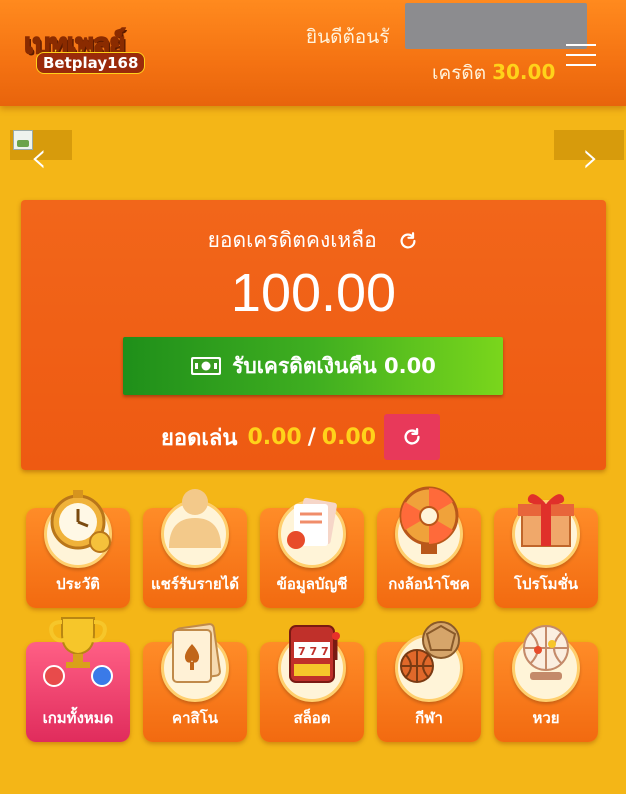 This screenshot has width=626, height=794. I want to click on balance-amount: 100.00, so click(313, 293).